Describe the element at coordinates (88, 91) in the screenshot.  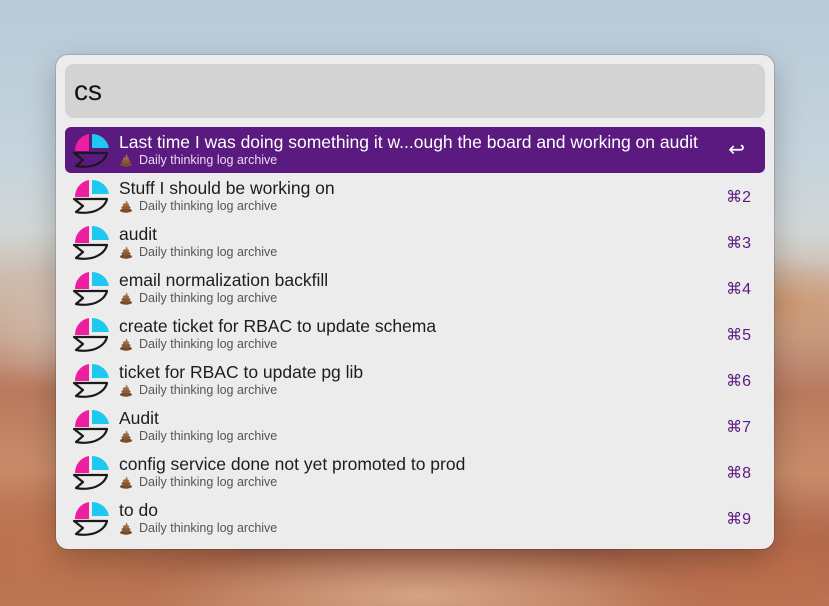
I see `search-input: cs` at that location.